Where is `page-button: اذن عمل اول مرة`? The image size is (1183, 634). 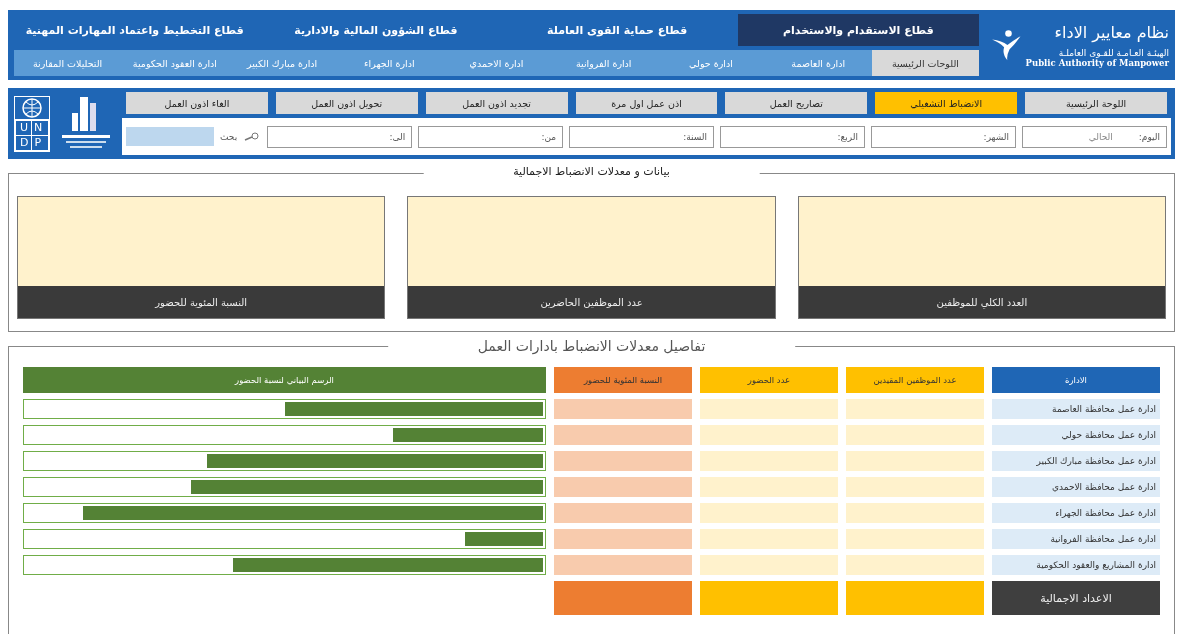 page-button: اذن عمل اول مرة is located at coordinates (646, 103).